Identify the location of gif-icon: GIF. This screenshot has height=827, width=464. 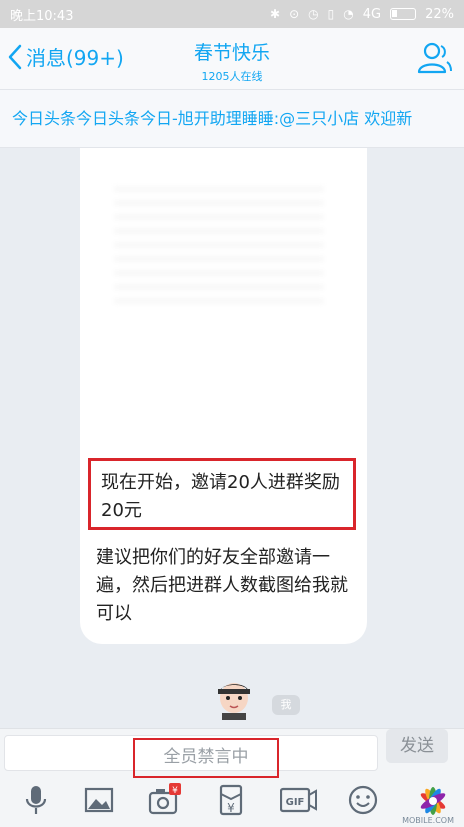
(299, 800).